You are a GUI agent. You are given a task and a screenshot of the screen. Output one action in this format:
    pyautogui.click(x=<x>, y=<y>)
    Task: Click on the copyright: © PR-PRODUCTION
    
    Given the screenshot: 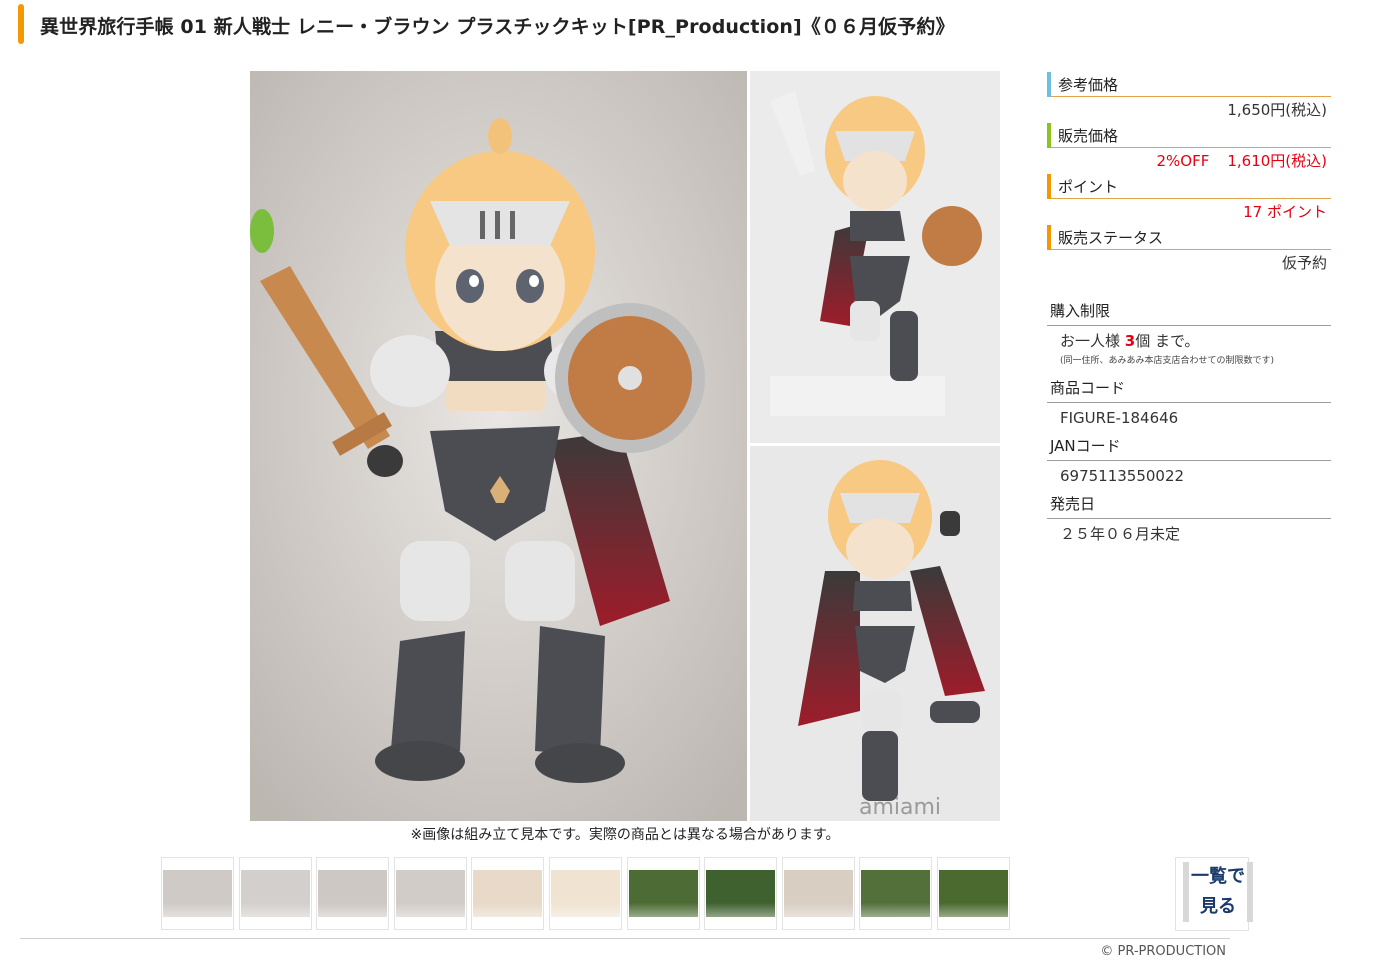 What is the action you would take?
    pyautogui.click(x=1163, y=951)
    